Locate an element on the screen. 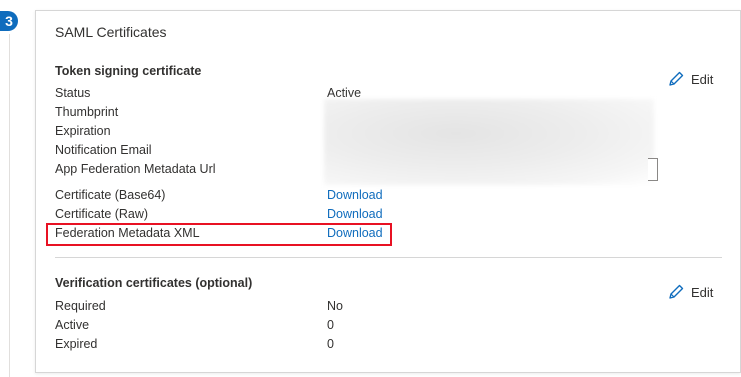 The image size is (741, 377). step-connector-line is located at coordinates (9, 205).